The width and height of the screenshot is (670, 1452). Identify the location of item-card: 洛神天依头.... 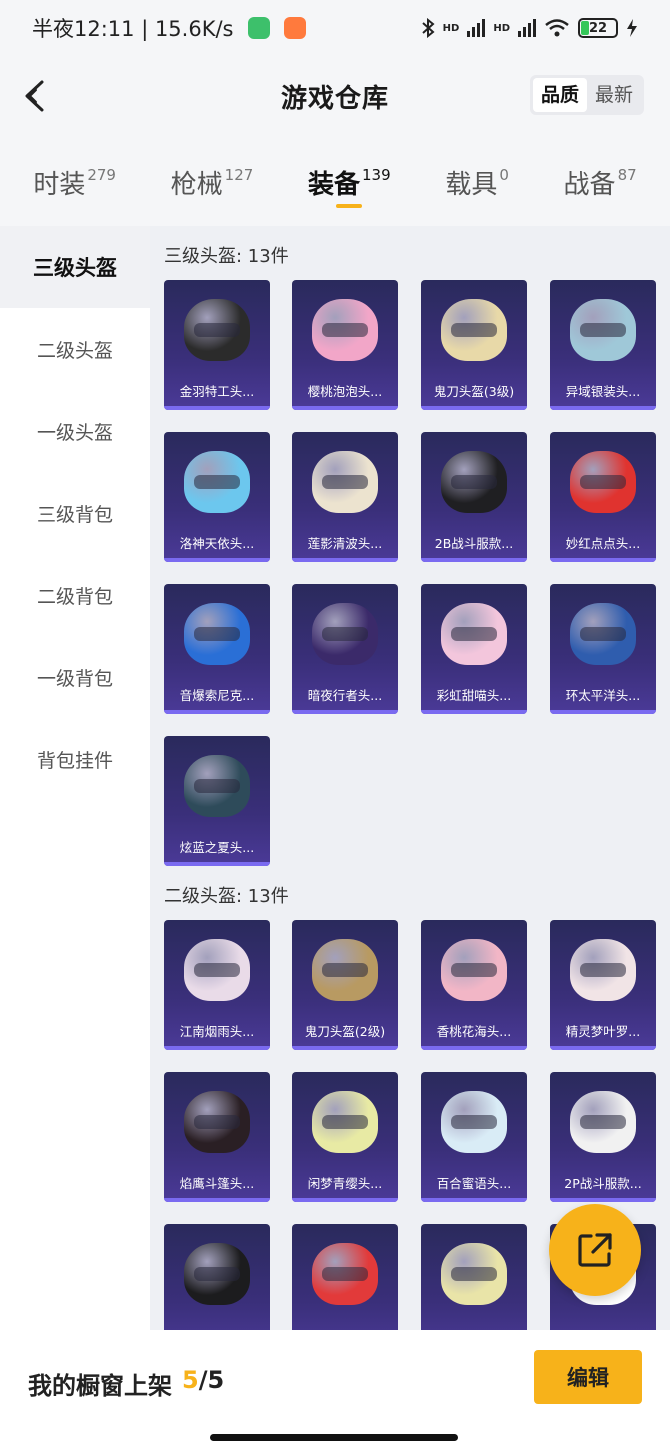
(217, 497).